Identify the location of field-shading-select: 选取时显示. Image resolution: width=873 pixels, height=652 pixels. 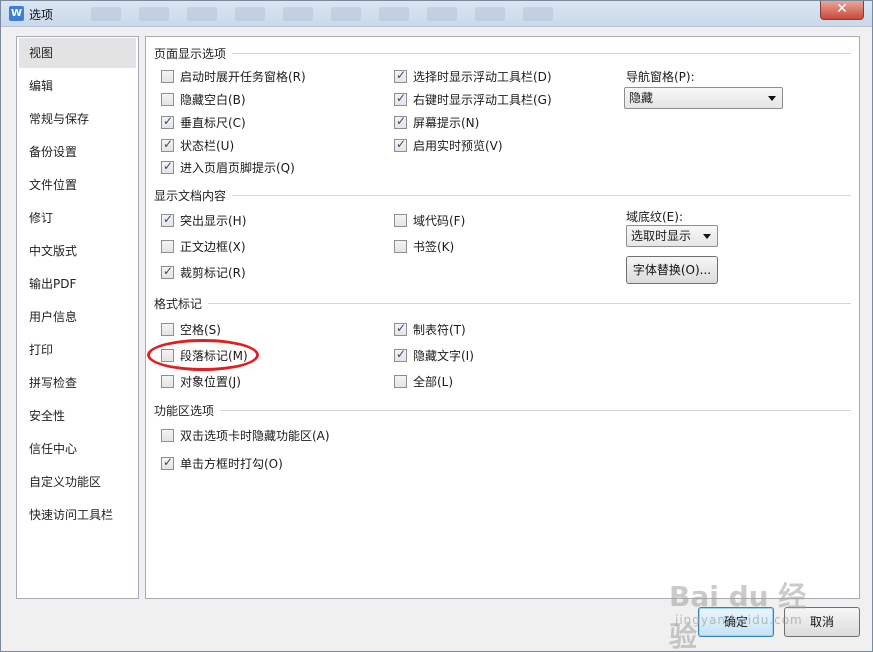
(672, 236).